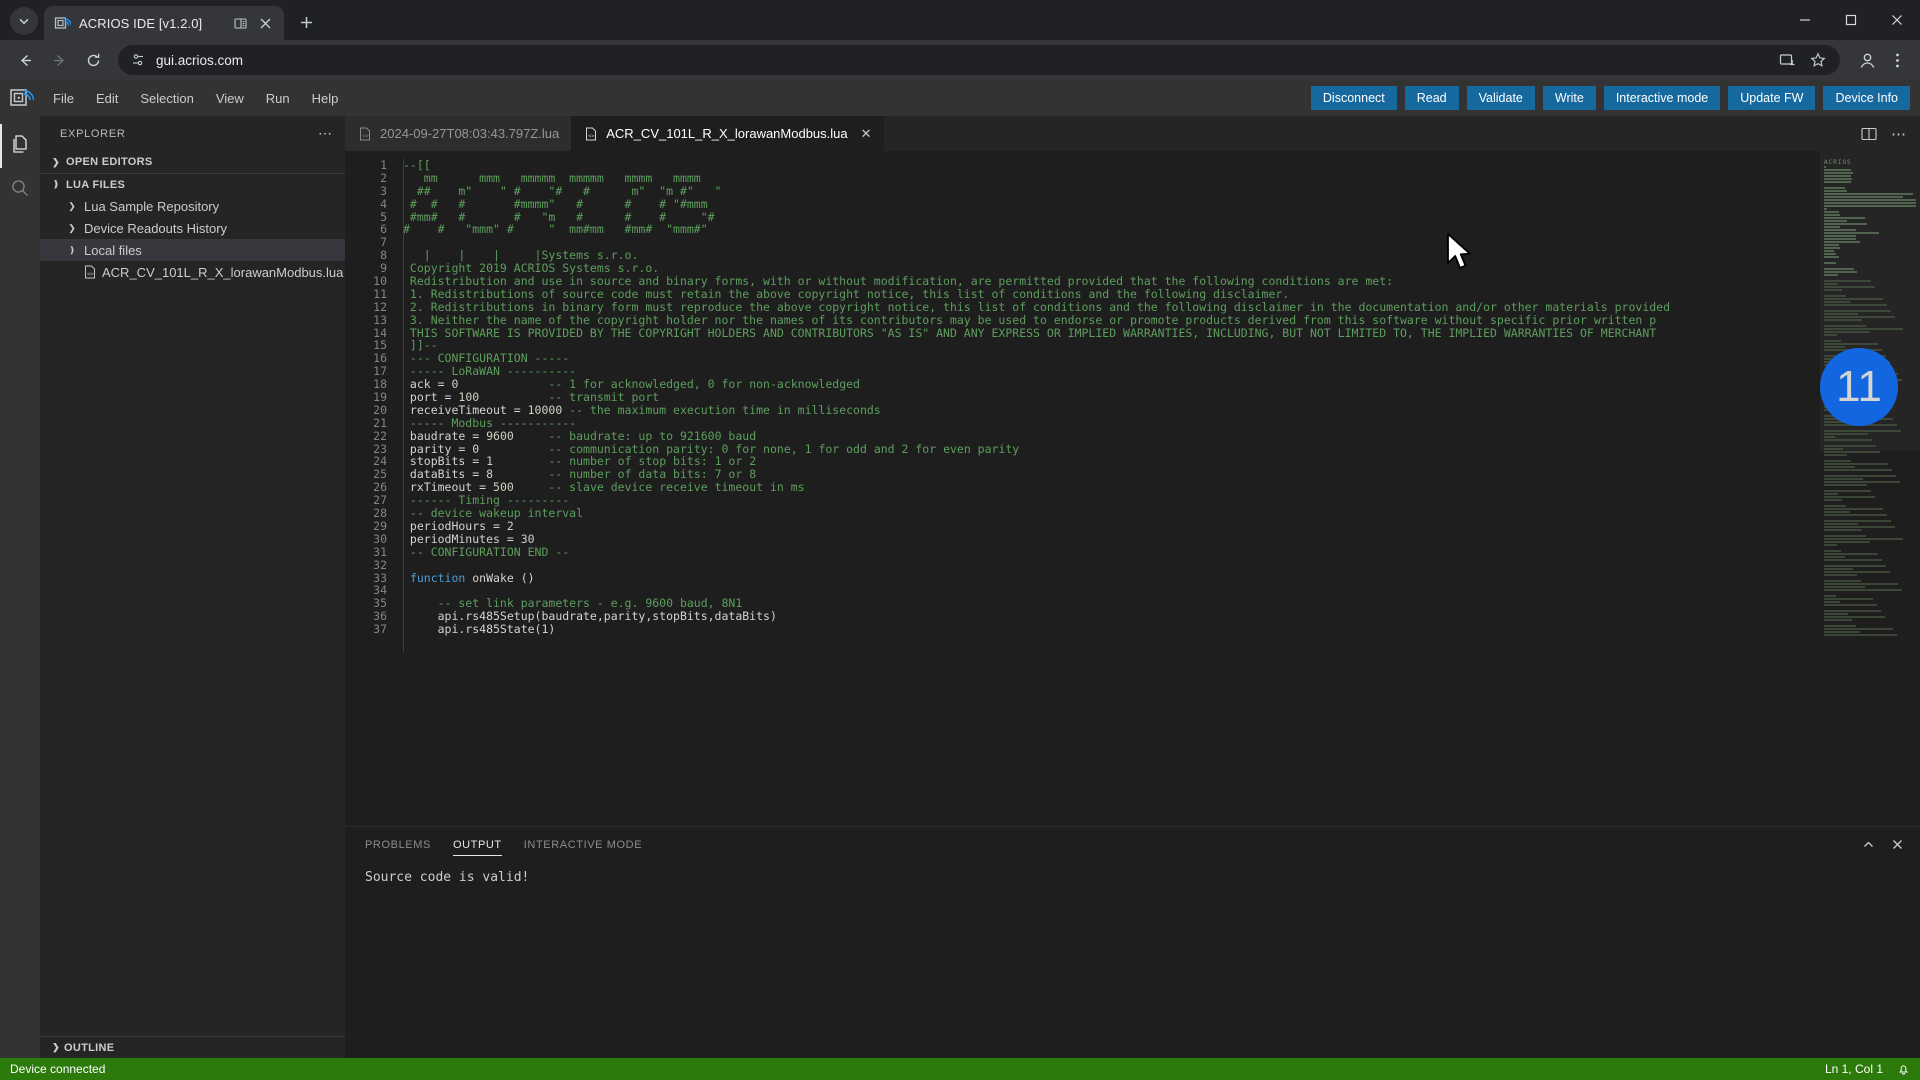 Image resolution: width=1920 pixels, height=1080 pixels. Describe the element at coordinates (1500, 98) in the screenshot. I see `validate-button: Validate` at that location.